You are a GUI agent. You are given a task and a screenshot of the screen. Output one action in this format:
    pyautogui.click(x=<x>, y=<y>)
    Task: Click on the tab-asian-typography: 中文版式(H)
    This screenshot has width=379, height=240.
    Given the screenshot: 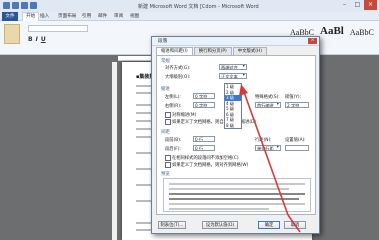 What is the action you would take?
    pyautogui.click(x=250, y=51)
    